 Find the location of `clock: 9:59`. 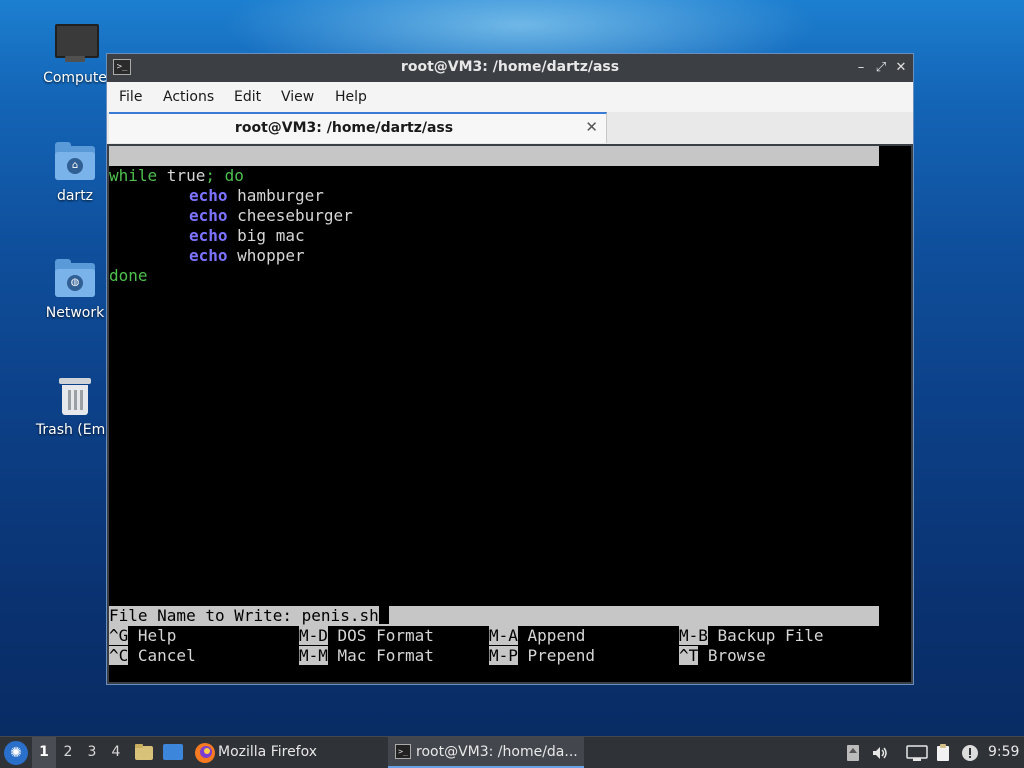

clock: 9:59 is located at coordinates (1003, 752).